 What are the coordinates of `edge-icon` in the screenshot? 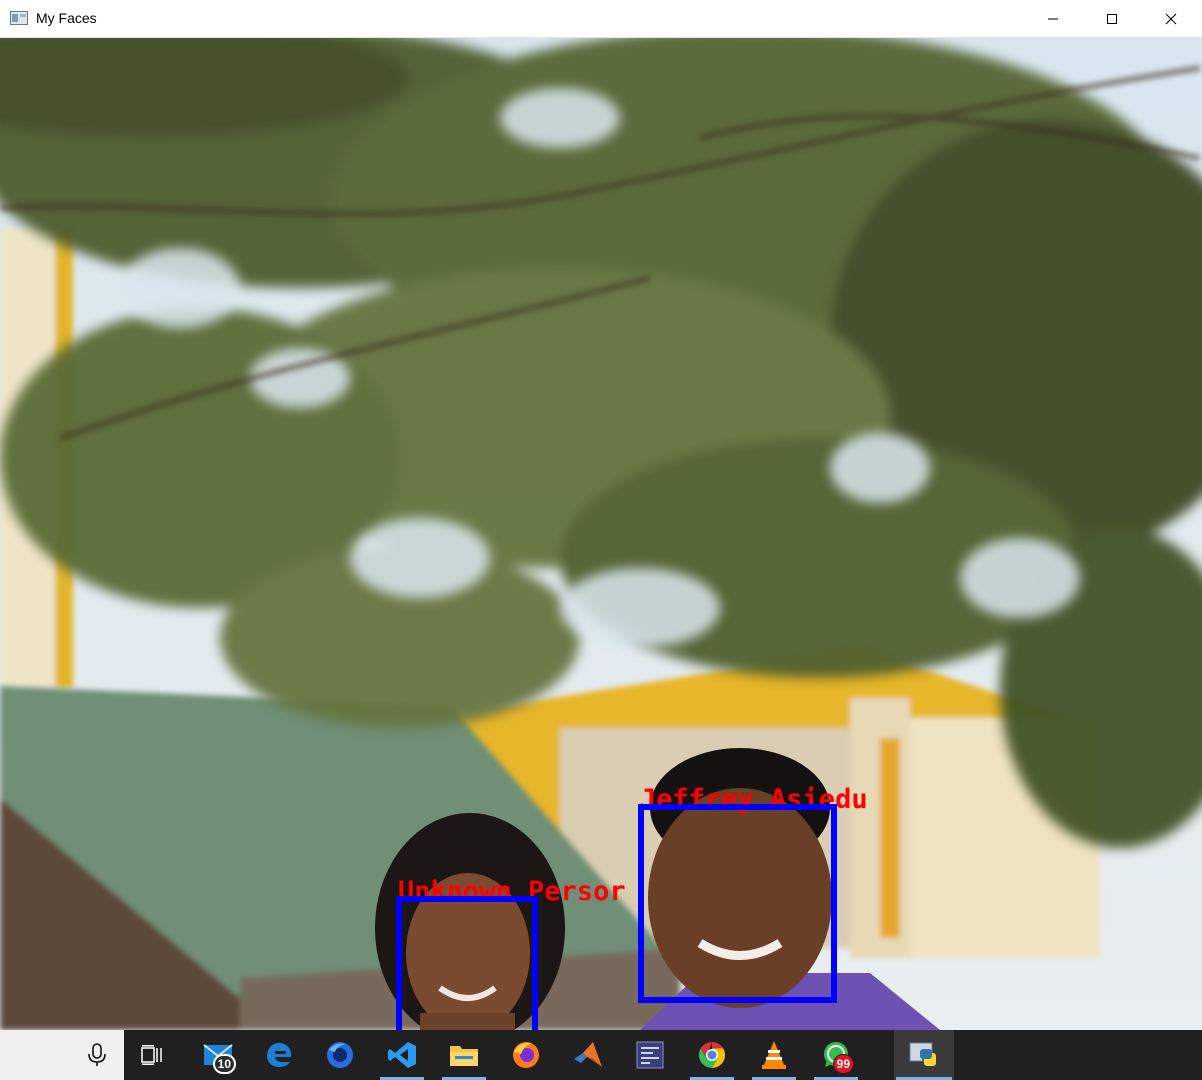 It's located at (279, 1055).